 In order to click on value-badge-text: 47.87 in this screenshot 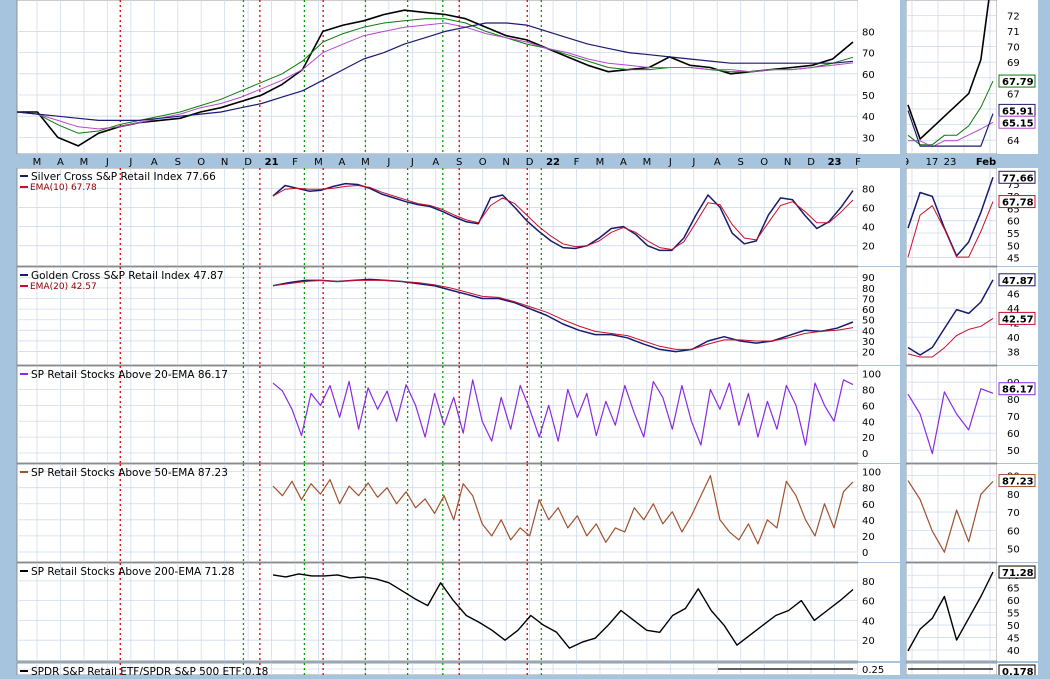, I will do `click(1018, 281)`.